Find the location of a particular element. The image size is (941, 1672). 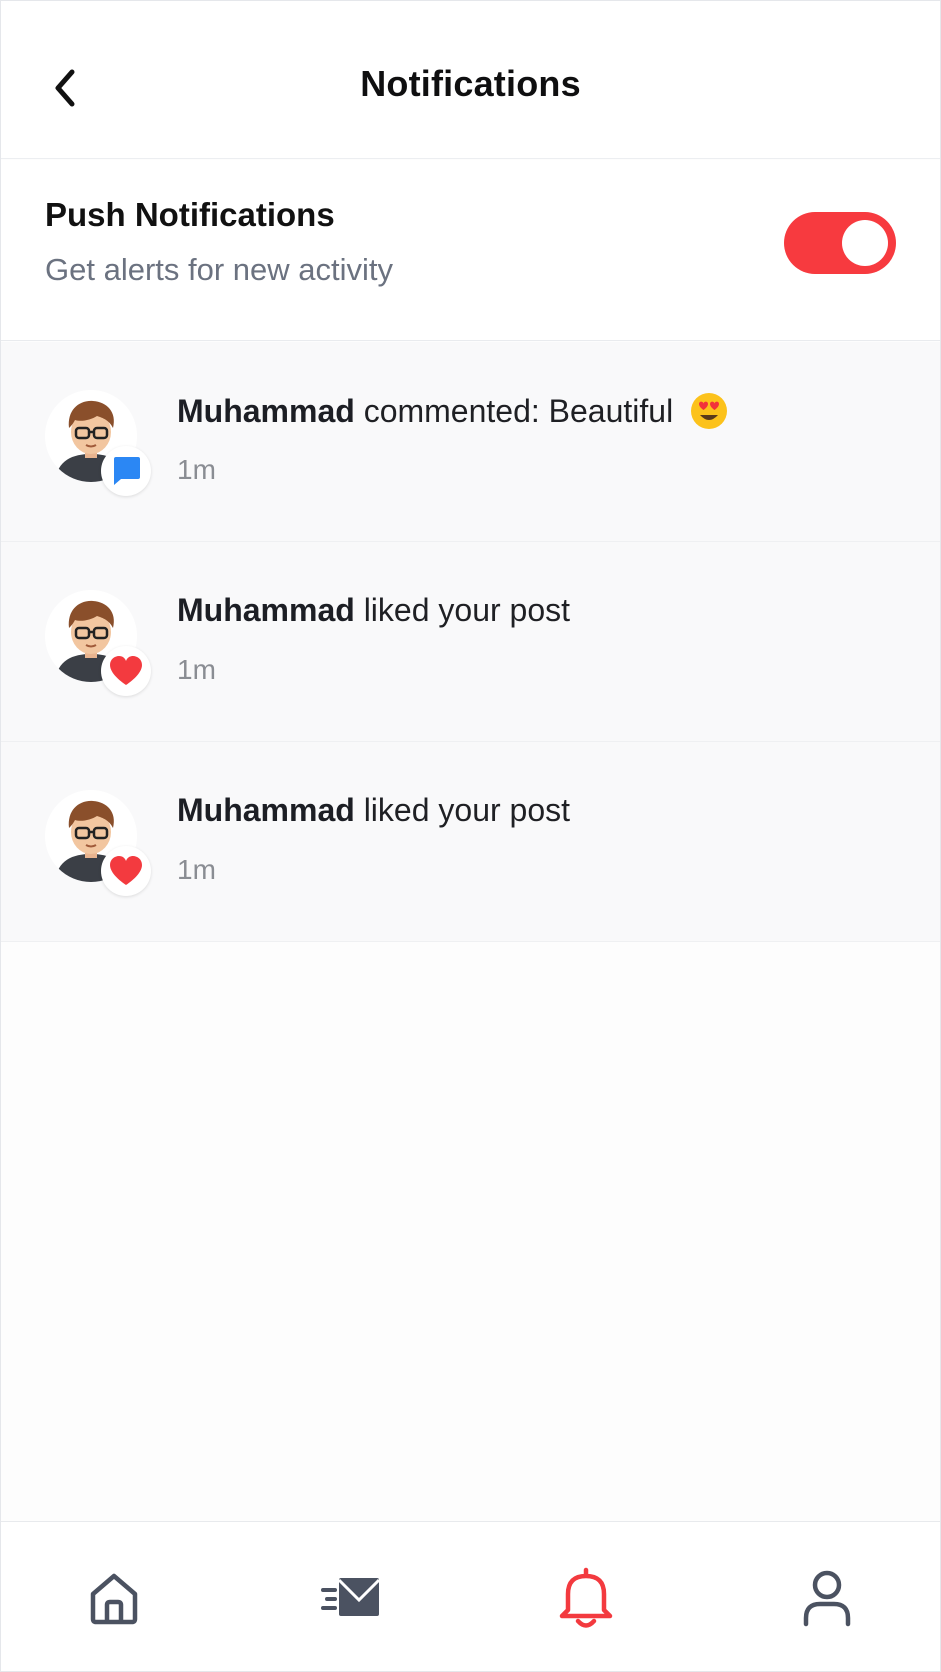

nav-notifications is located at coordinates (586, 1598).